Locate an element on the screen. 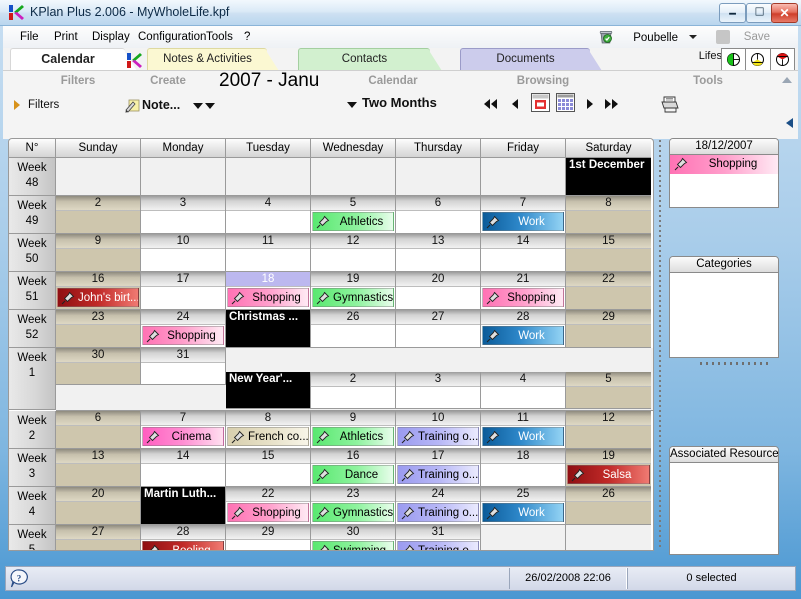 The image size is (801, 599). calendar-day-cell: 12 is located at coordinates (608, 430).